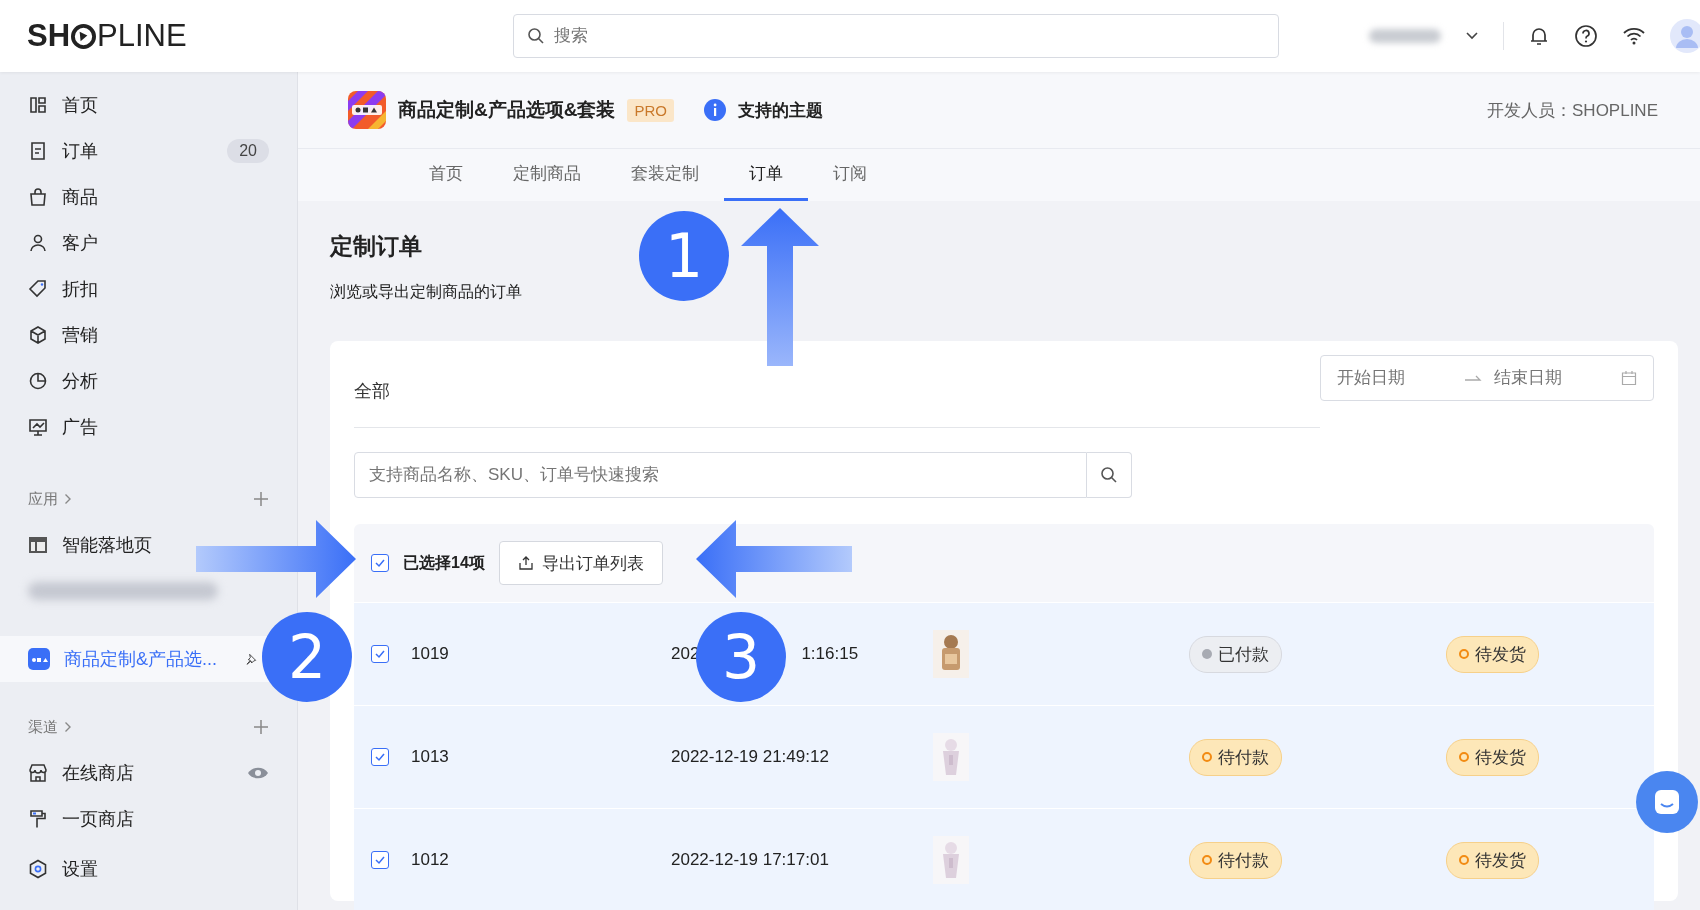  What do you see at coordinates (248, 151) in the screenshot?
I see `count-badge: 20` at bounding box center [248, 151].